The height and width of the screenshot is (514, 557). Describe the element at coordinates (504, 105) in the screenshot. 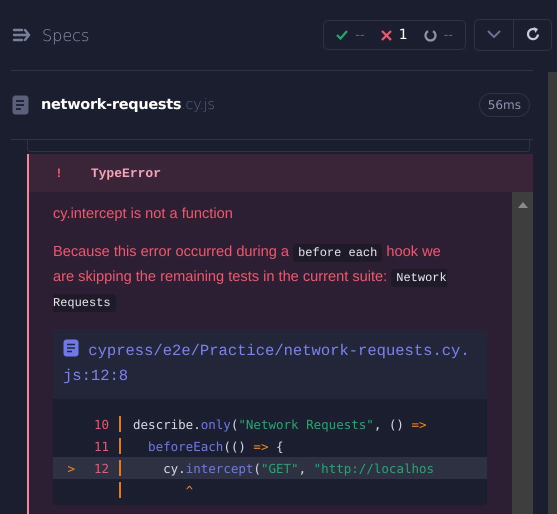

I see `duration-badge: 56ms` at that location.